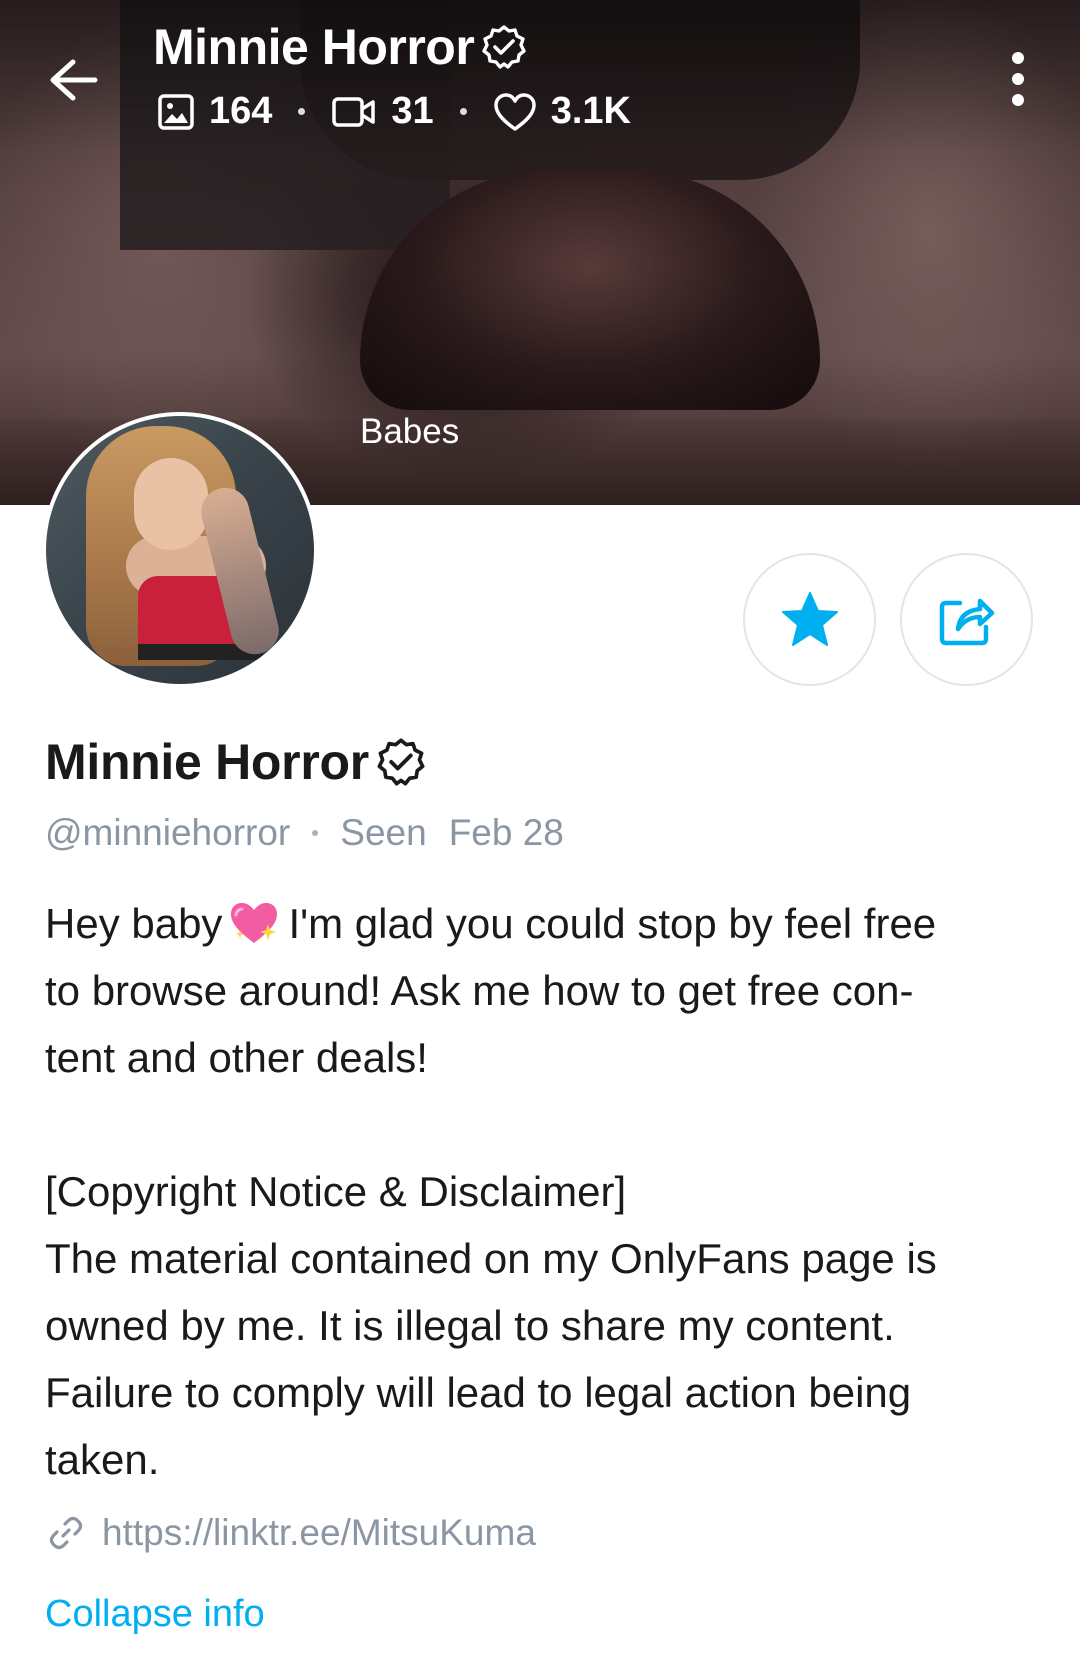  I want to click on meta-separator, so click(315, 833).